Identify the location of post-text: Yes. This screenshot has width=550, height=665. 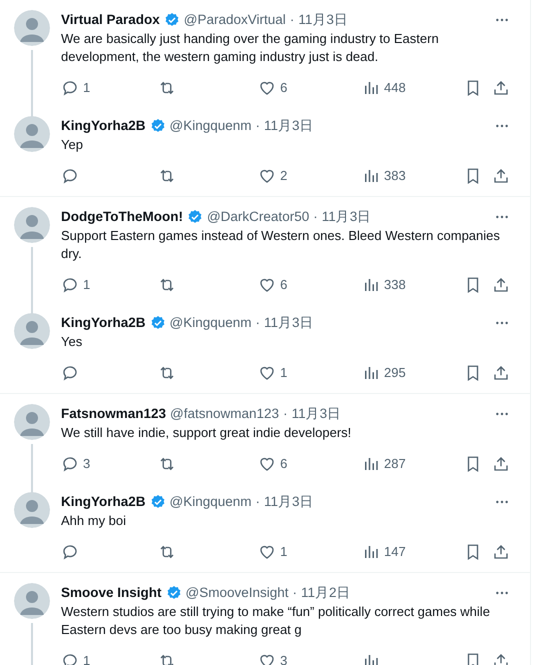
(72, 342).